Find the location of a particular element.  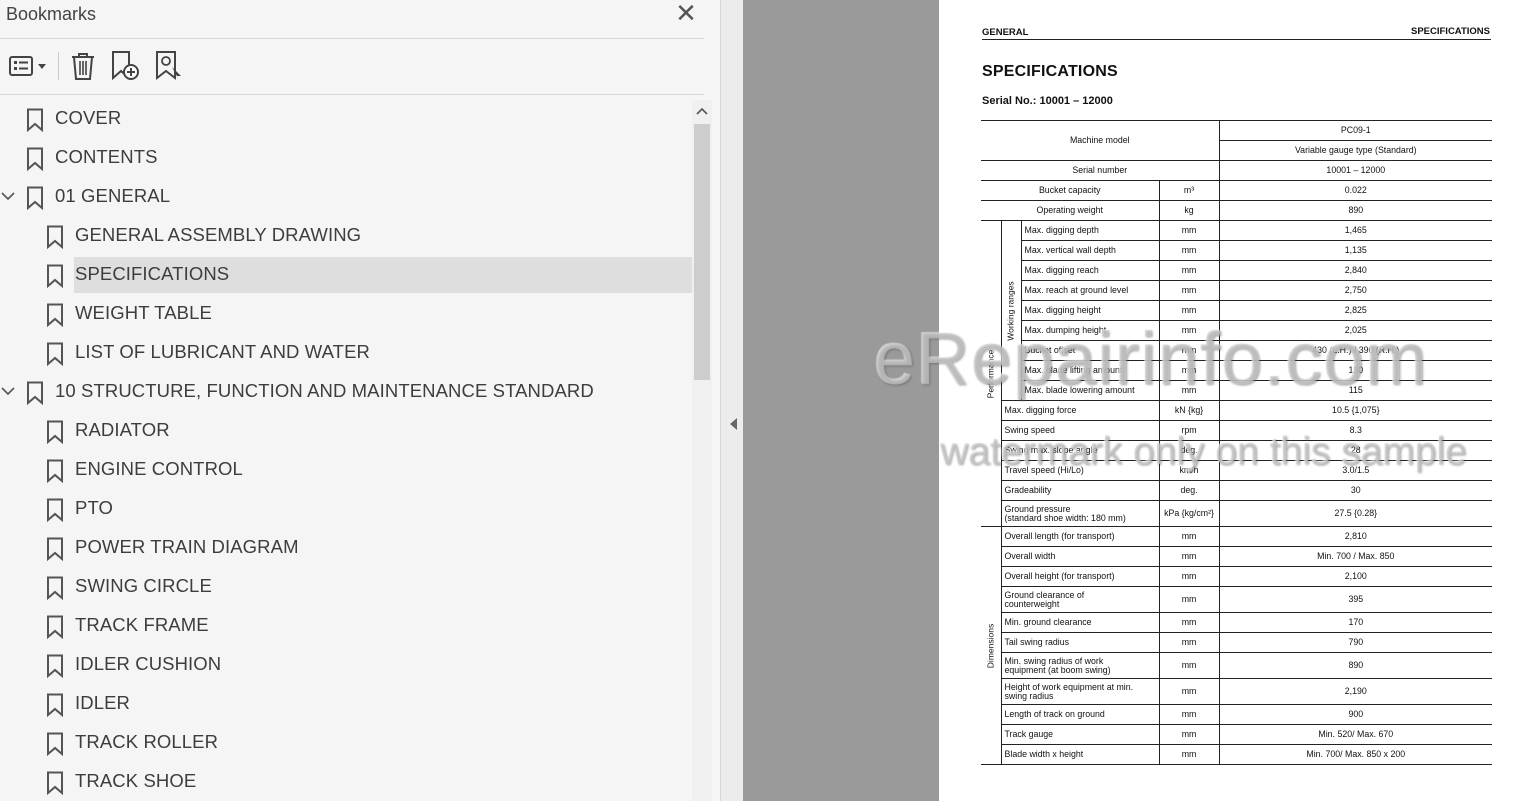

bookmark-item: TRACK ROLLER is located at coordinates (346, 743).